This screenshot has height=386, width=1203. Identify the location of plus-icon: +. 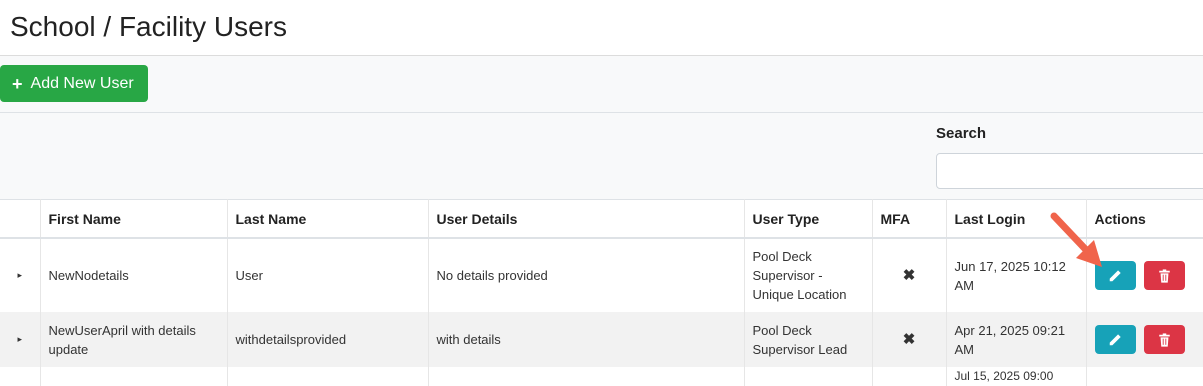
(17, 83).